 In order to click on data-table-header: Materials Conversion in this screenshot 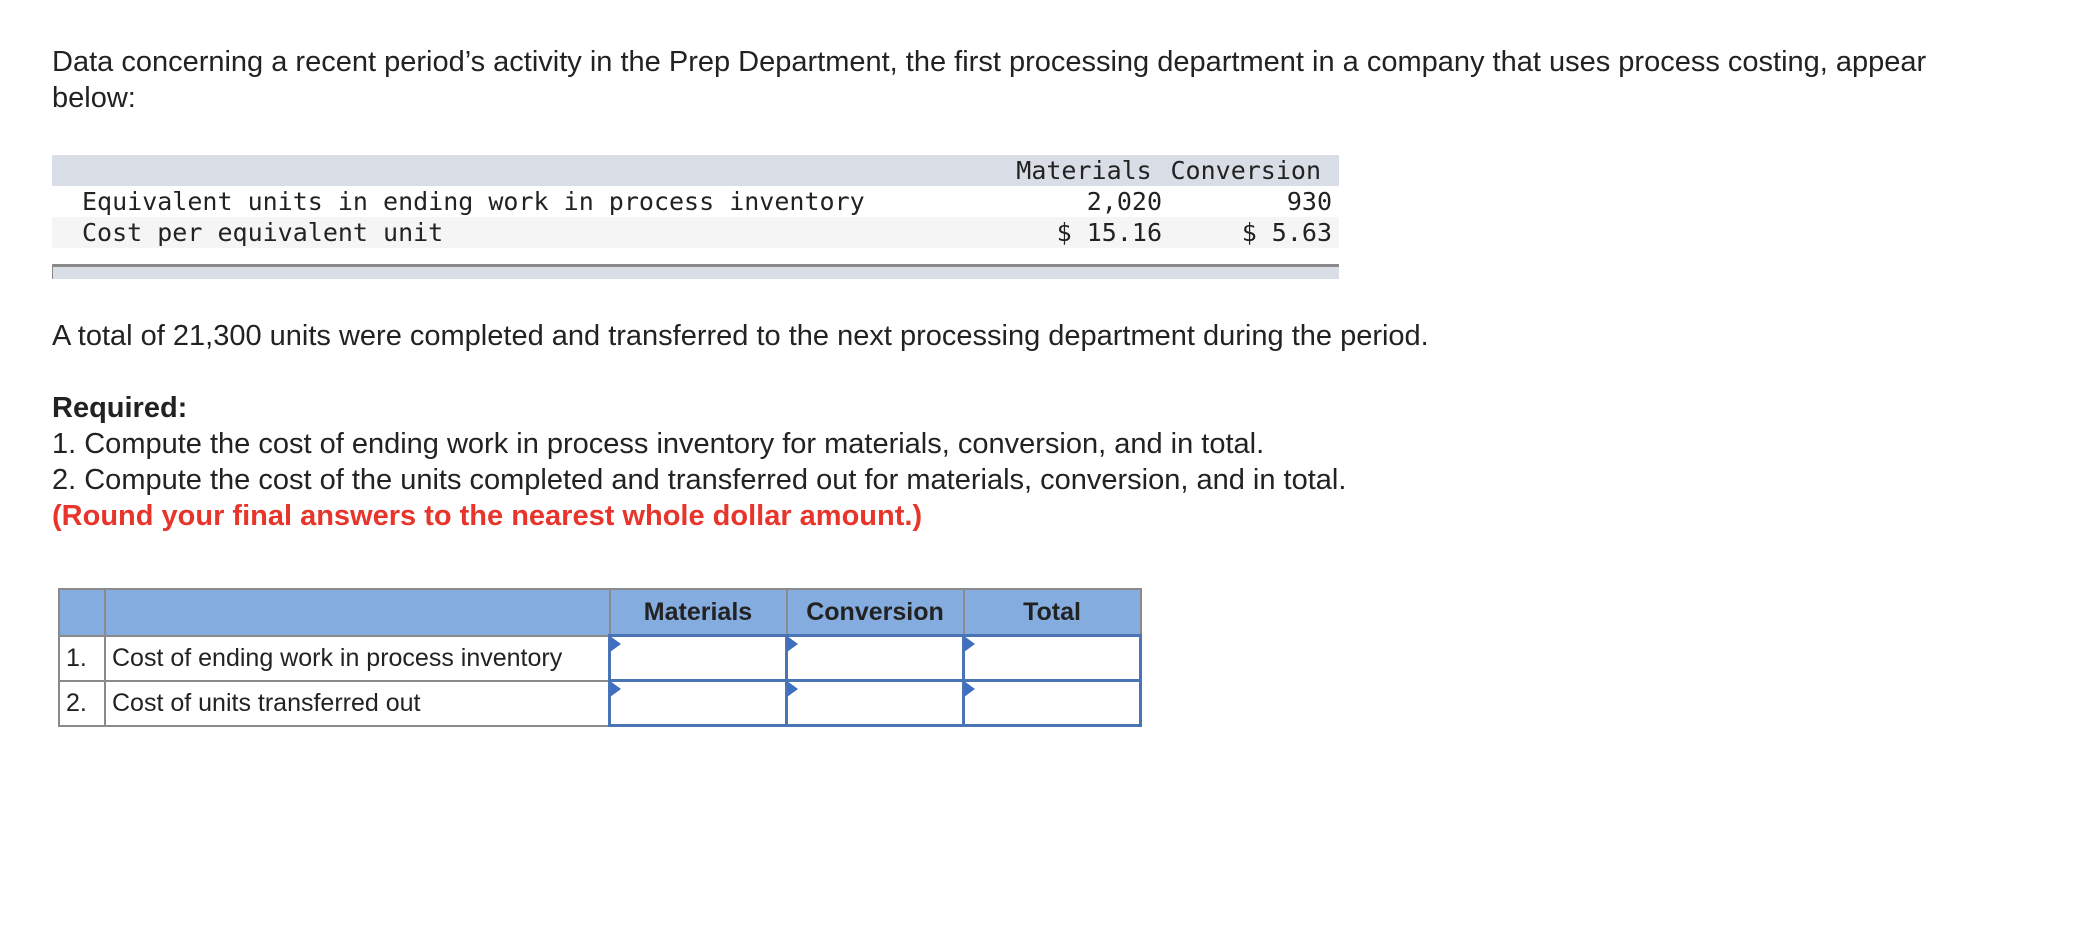, I will do `click(695, 170)`.